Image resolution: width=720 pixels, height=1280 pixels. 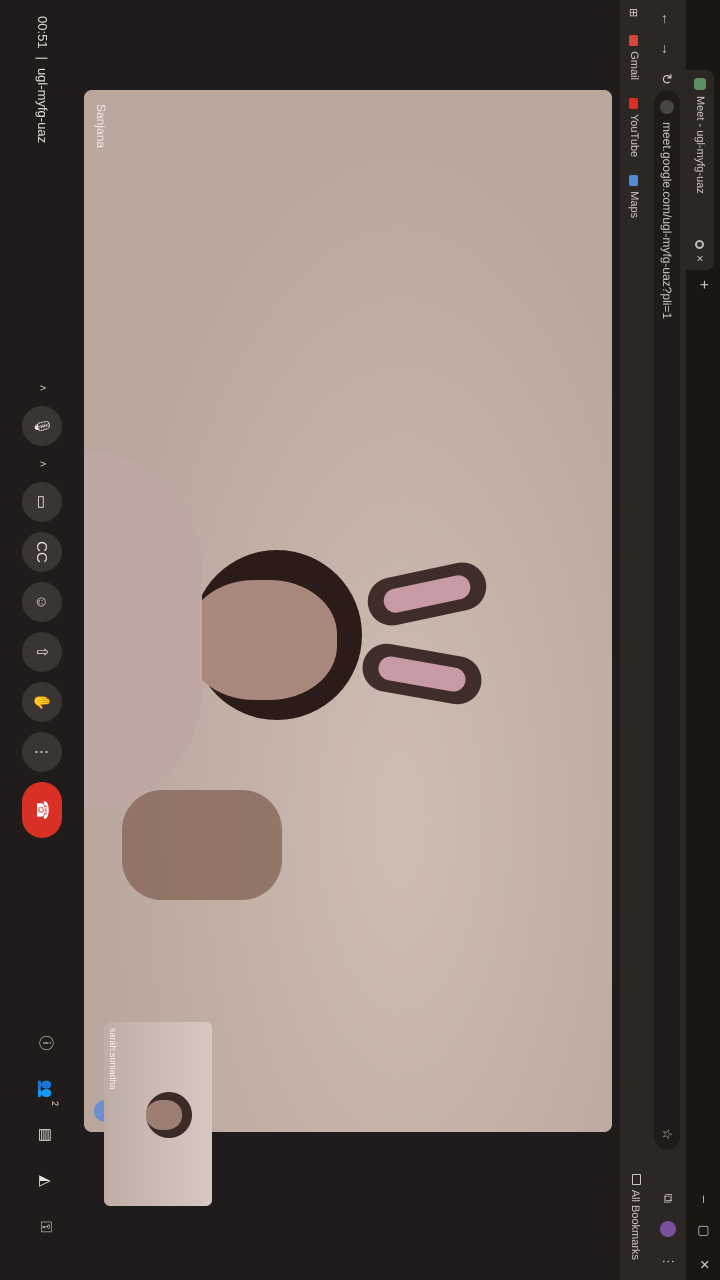 What do you see at coordinates (668, 1198) in the screenshot?
I see `extensions-icon: ⧉` at bounding box center [668, 1198].